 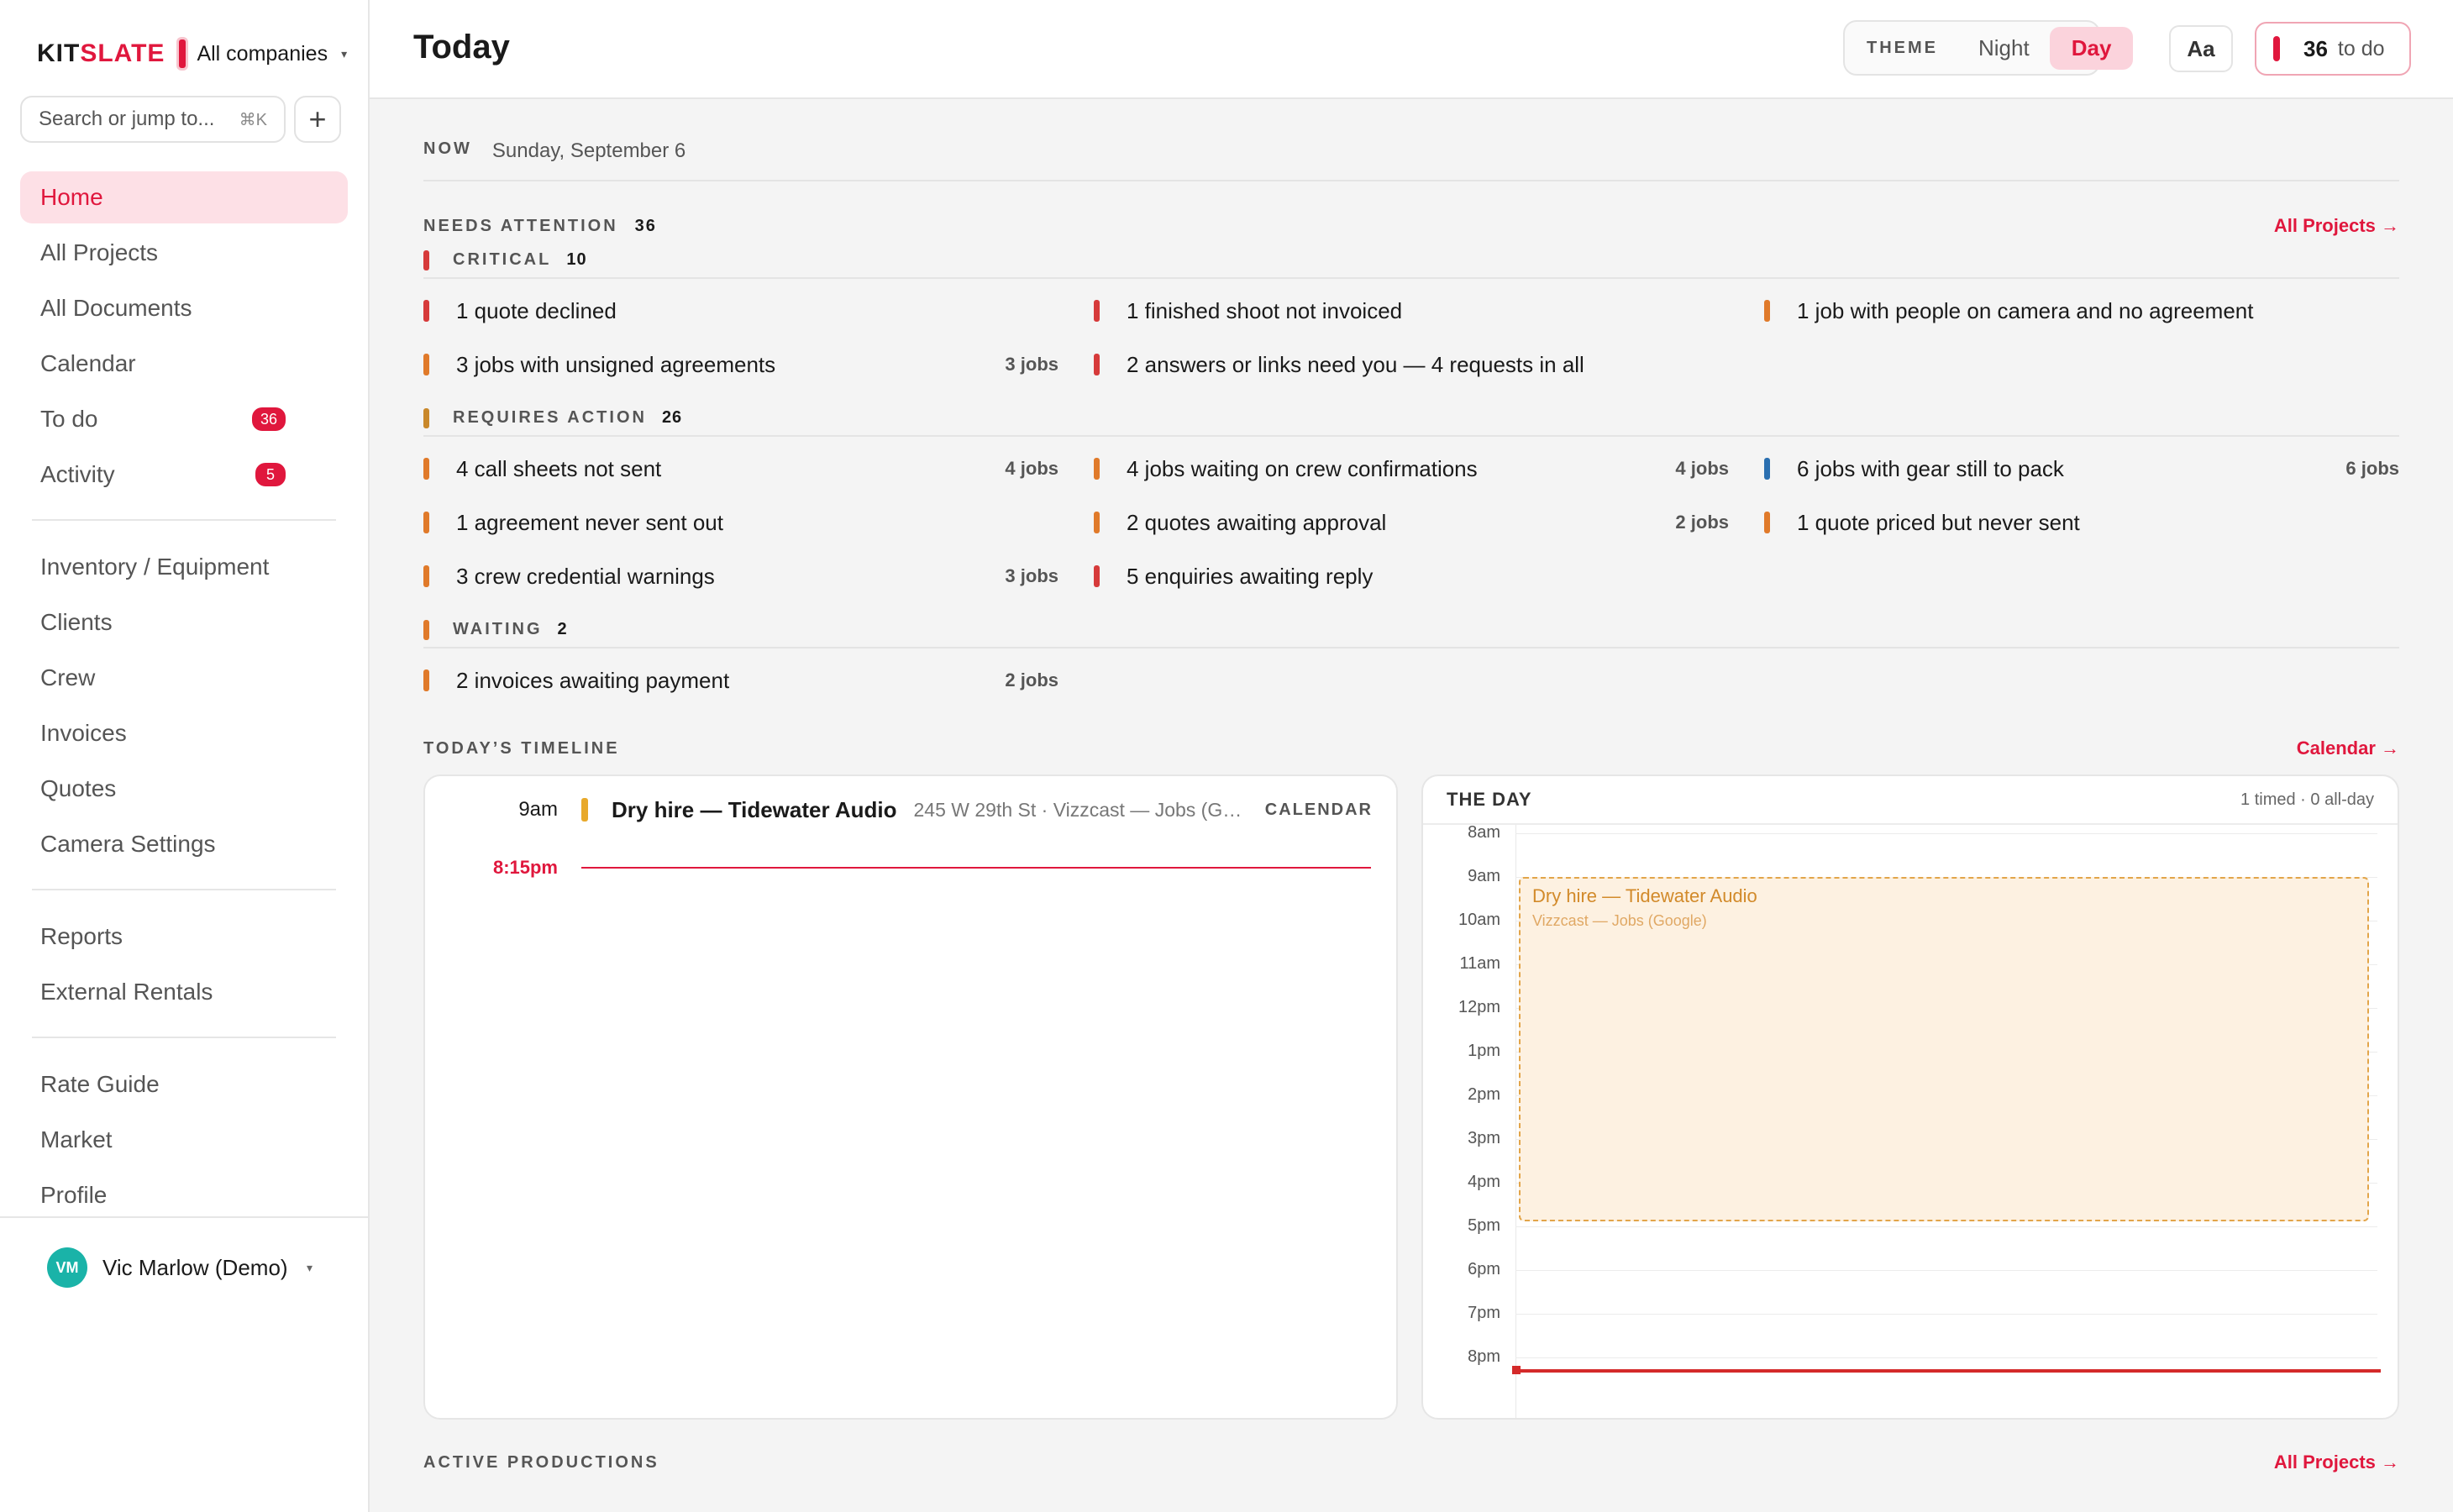 What do you see at coordinates (192, 54) in the screenshot?
I see `company-switcher: KIT SLATE All companies ▾` at bounding box center [192, 54].